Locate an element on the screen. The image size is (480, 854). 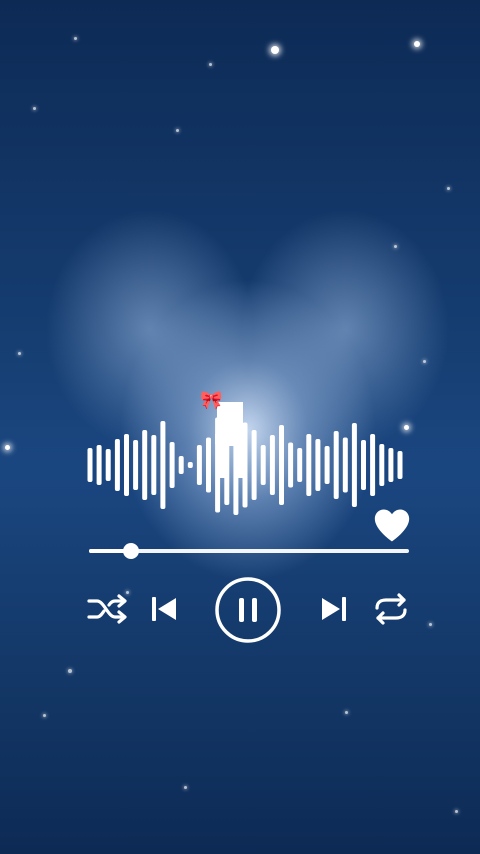
shuffle-icon is located at coordinates (107, 609).